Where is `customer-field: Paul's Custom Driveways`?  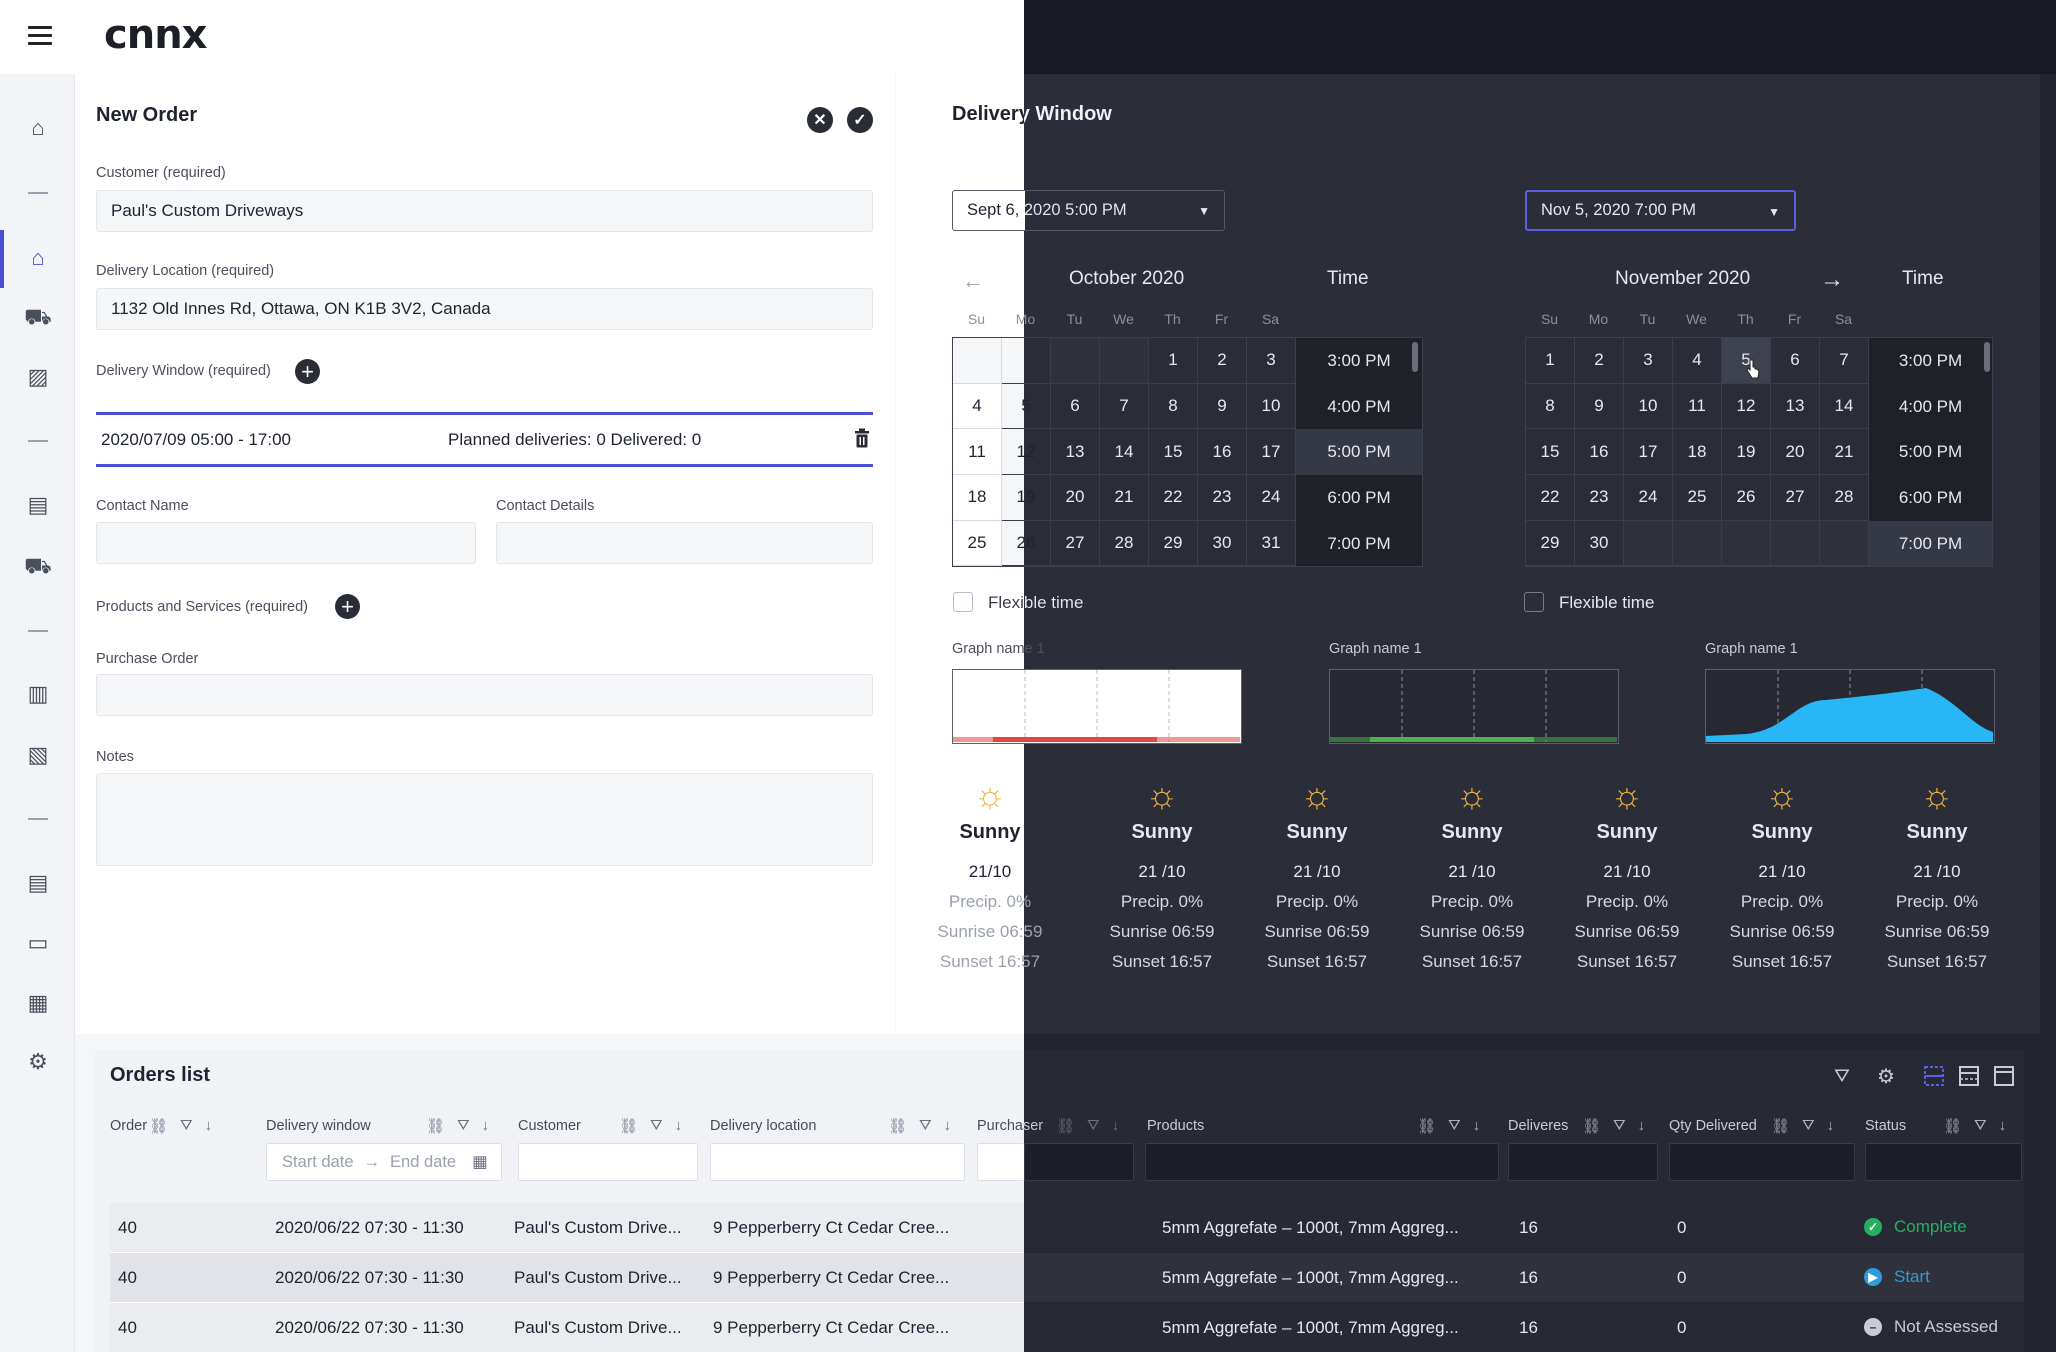 customer-field: Paul's Custom Driveways is located at coordinates (484, 211).